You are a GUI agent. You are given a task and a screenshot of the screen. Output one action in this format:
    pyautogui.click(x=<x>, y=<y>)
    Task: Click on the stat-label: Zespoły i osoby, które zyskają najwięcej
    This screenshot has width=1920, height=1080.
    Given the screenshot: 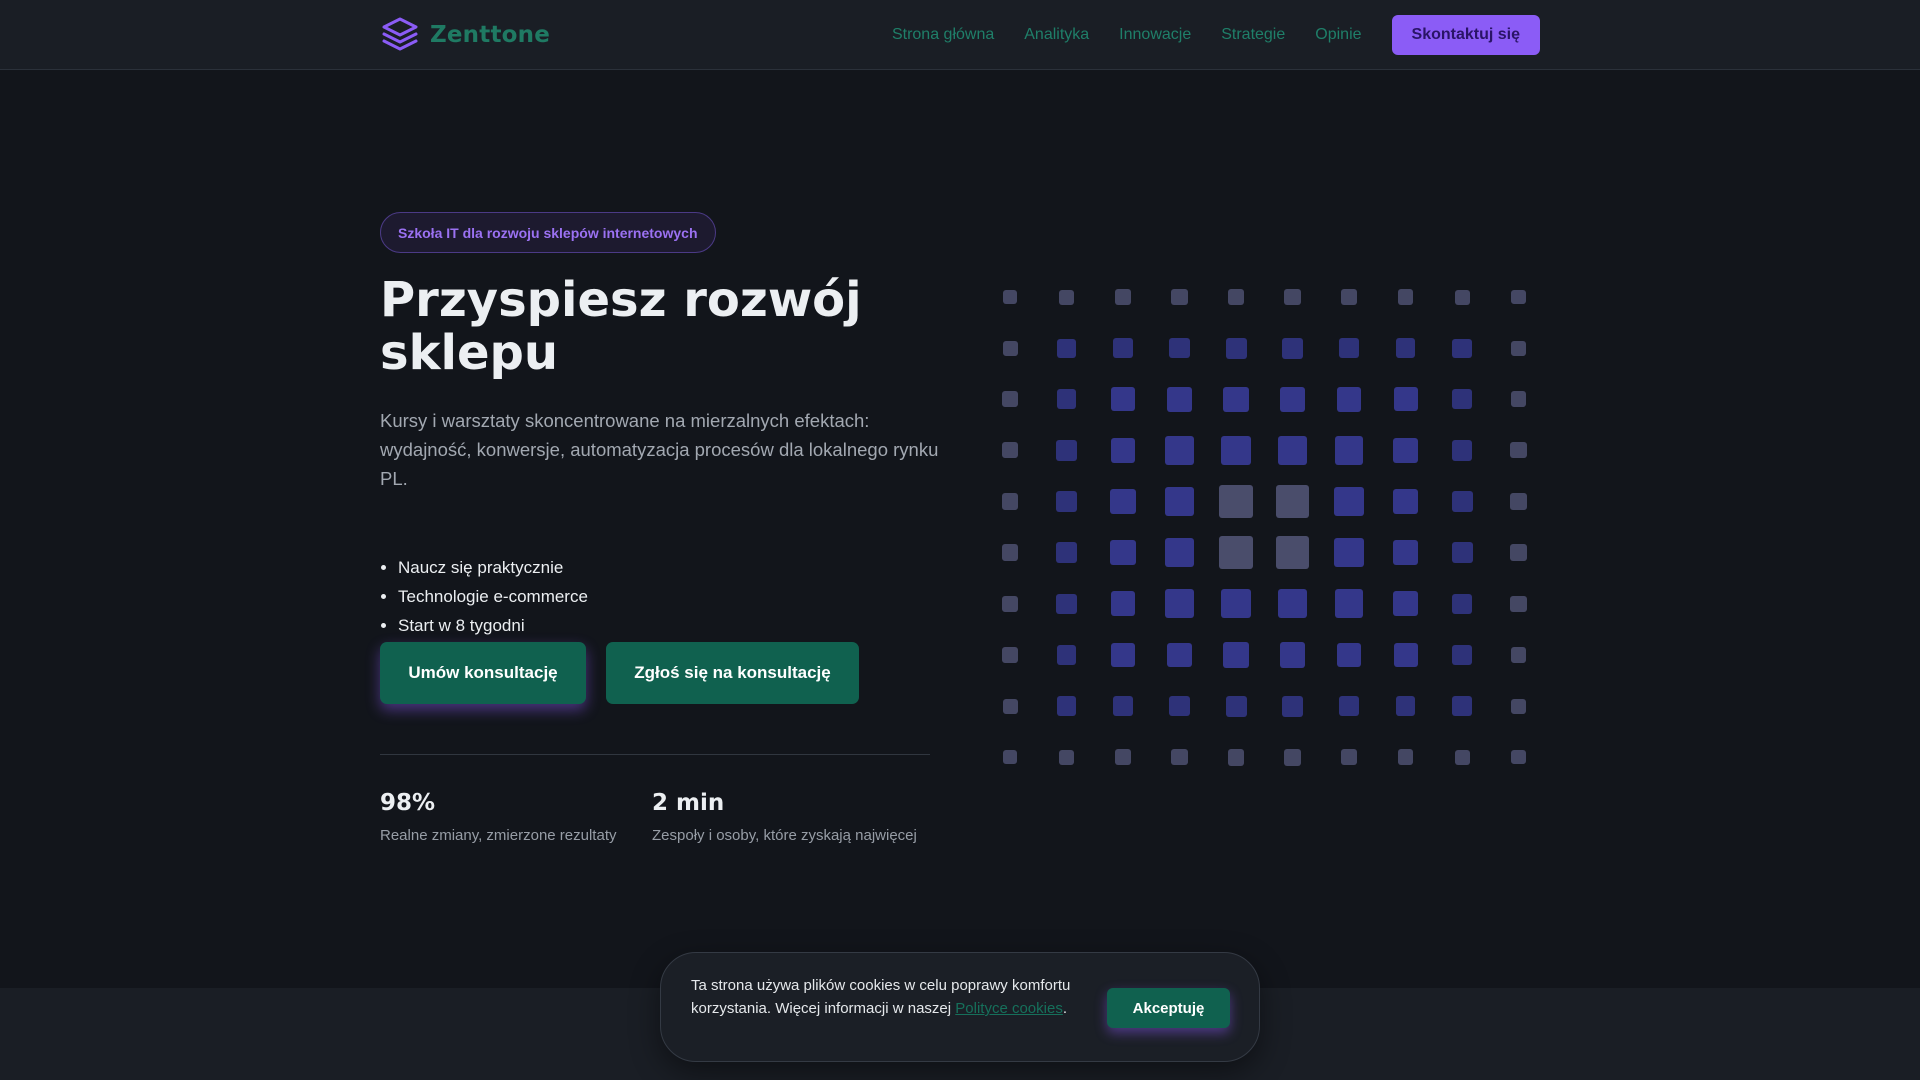 What is the action you would take?
    pyautogui.click(x=784, y=835)
    